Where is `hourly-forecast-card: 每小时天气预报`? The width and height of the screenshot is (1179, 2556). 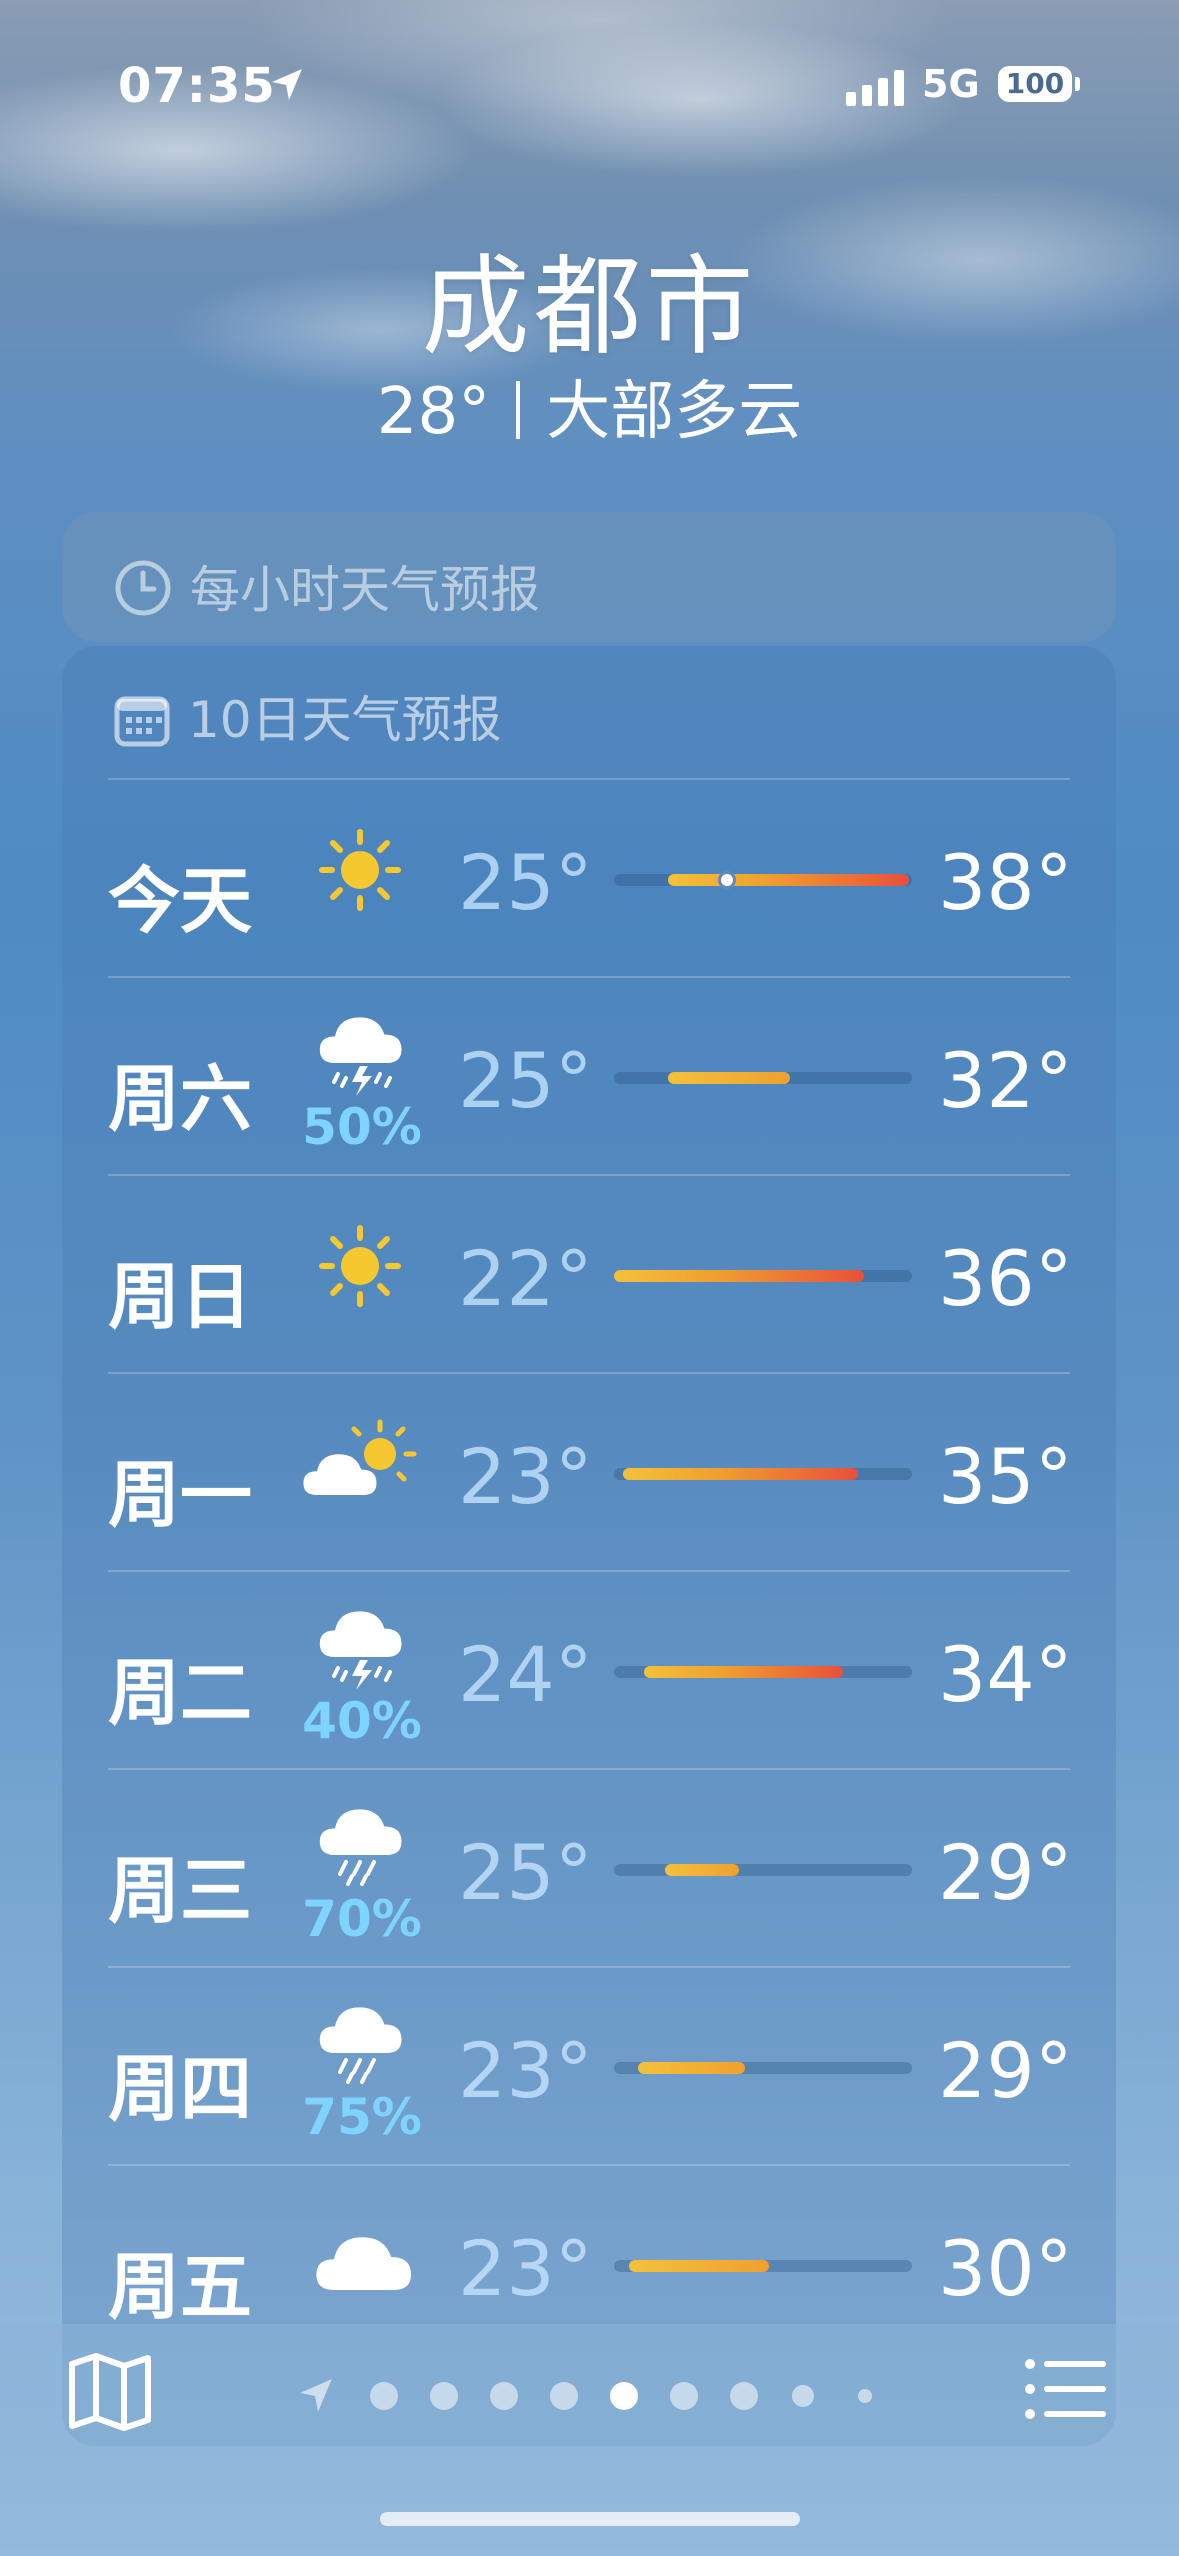 hourly-forecast-card: 每小时天气预报 is located at coordinates (589, 577).